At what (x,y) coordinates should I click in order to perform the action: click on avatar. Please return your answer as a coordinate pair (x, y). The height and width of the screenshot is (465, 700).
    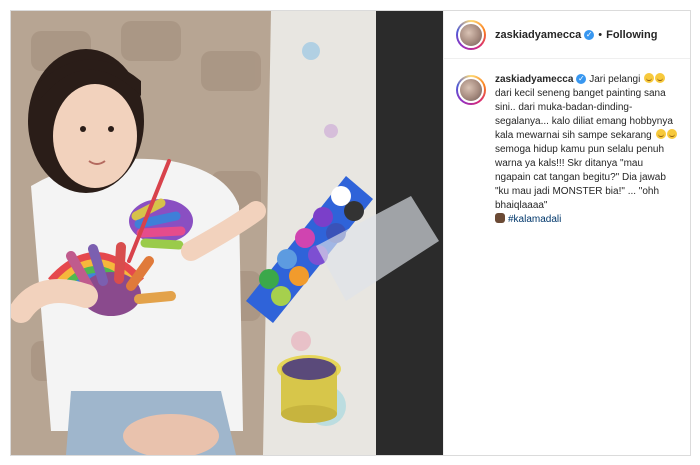
    Looking at the image, I should click on (471, 34).